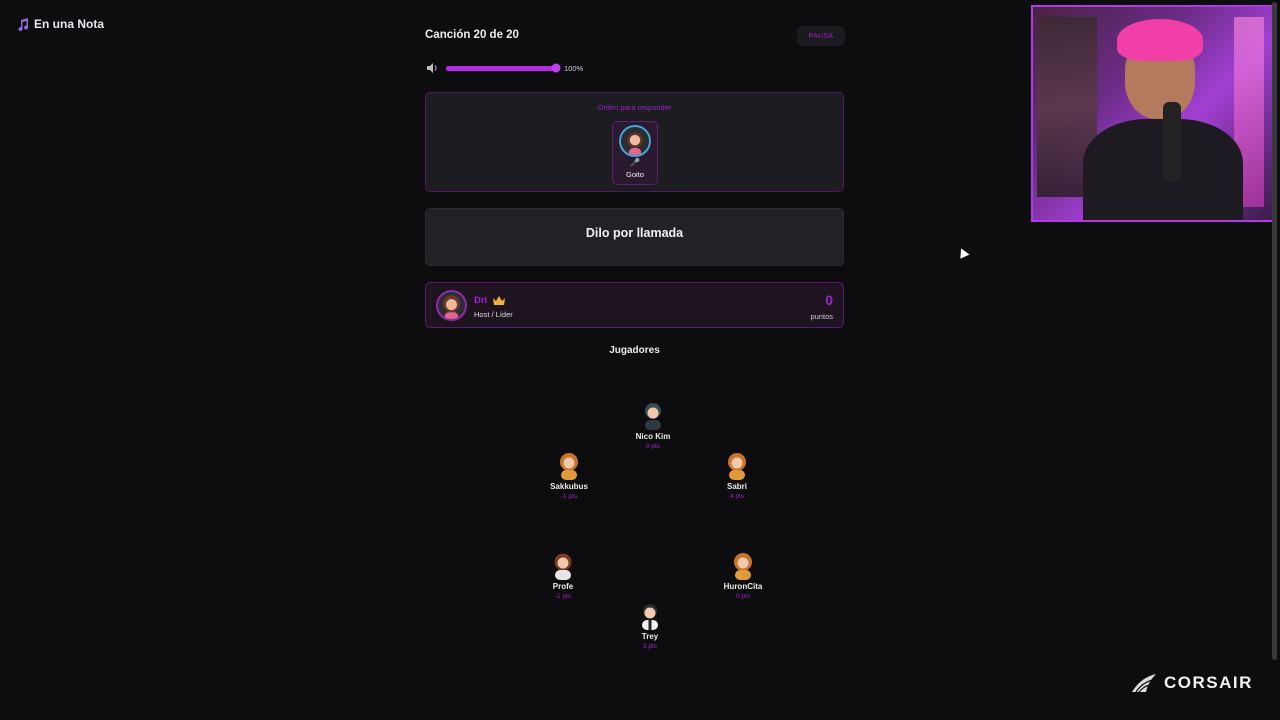 Image resolution: width=1280 pixels, height=720 pixels. I want to click on crown-icon, so click(499, 300).